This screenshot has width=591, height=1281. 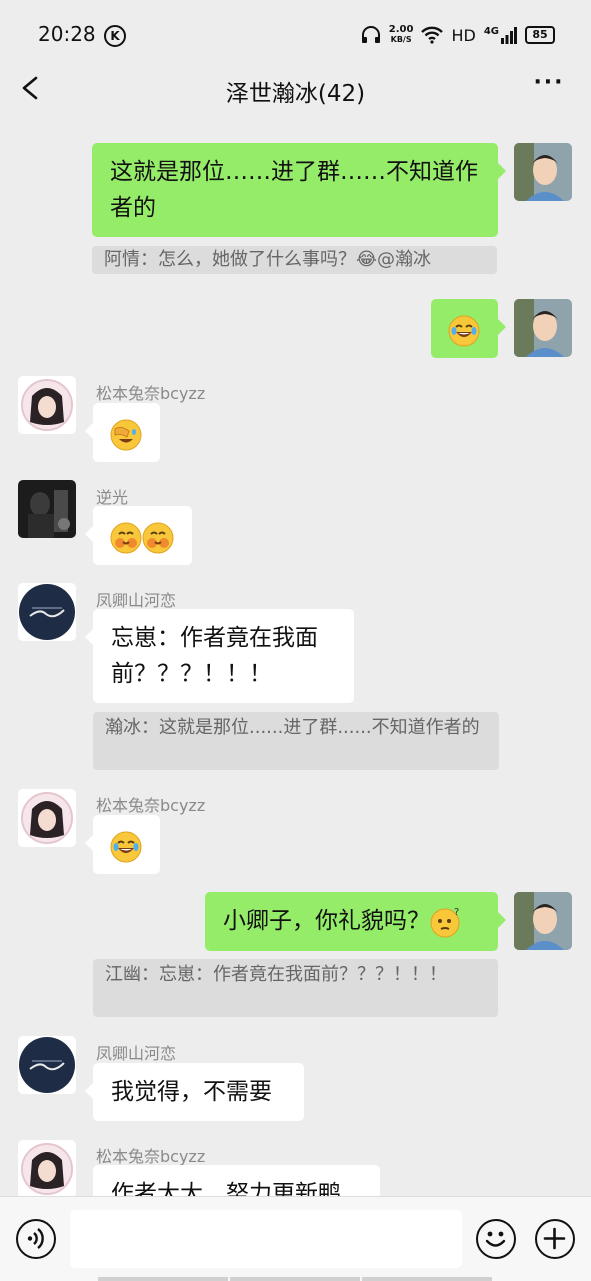 What do you see at coordinates (401, 39) in the screenshot?
I see `network-speed-unit: KB/S` at bounding box center [401, 39].